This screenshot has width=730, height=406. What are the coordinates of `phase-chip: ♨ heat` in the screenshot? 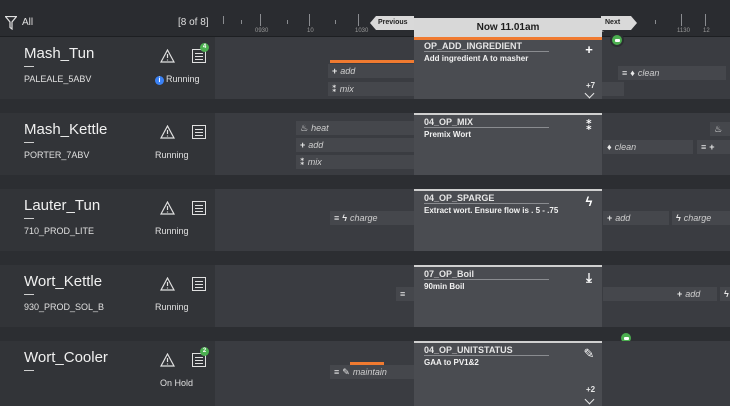 It's located at (355, 128).